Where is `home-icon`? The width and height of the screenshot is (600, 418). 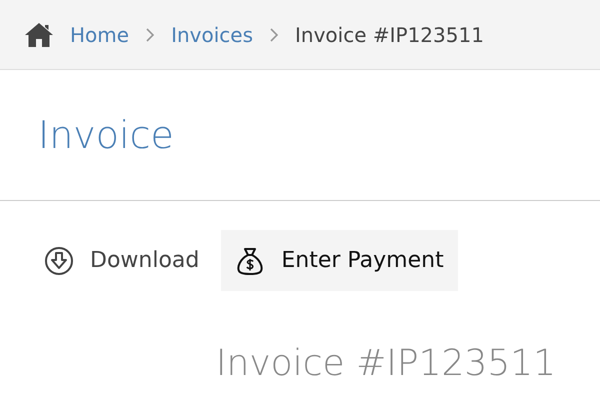
home-icon is located at coordinates (39, 35).